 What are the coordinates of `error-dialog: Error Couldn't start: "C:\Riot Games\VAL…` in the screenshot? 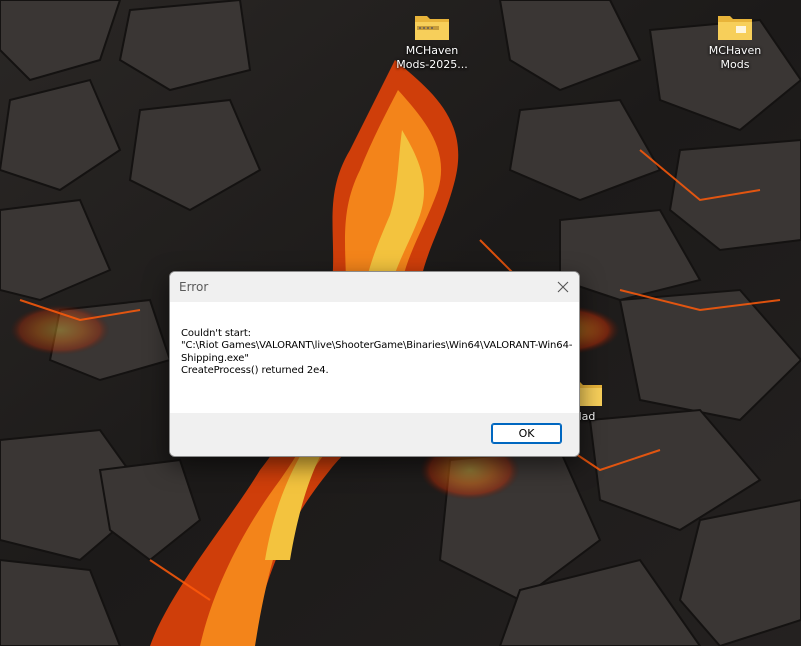 It's located at (374, 364).